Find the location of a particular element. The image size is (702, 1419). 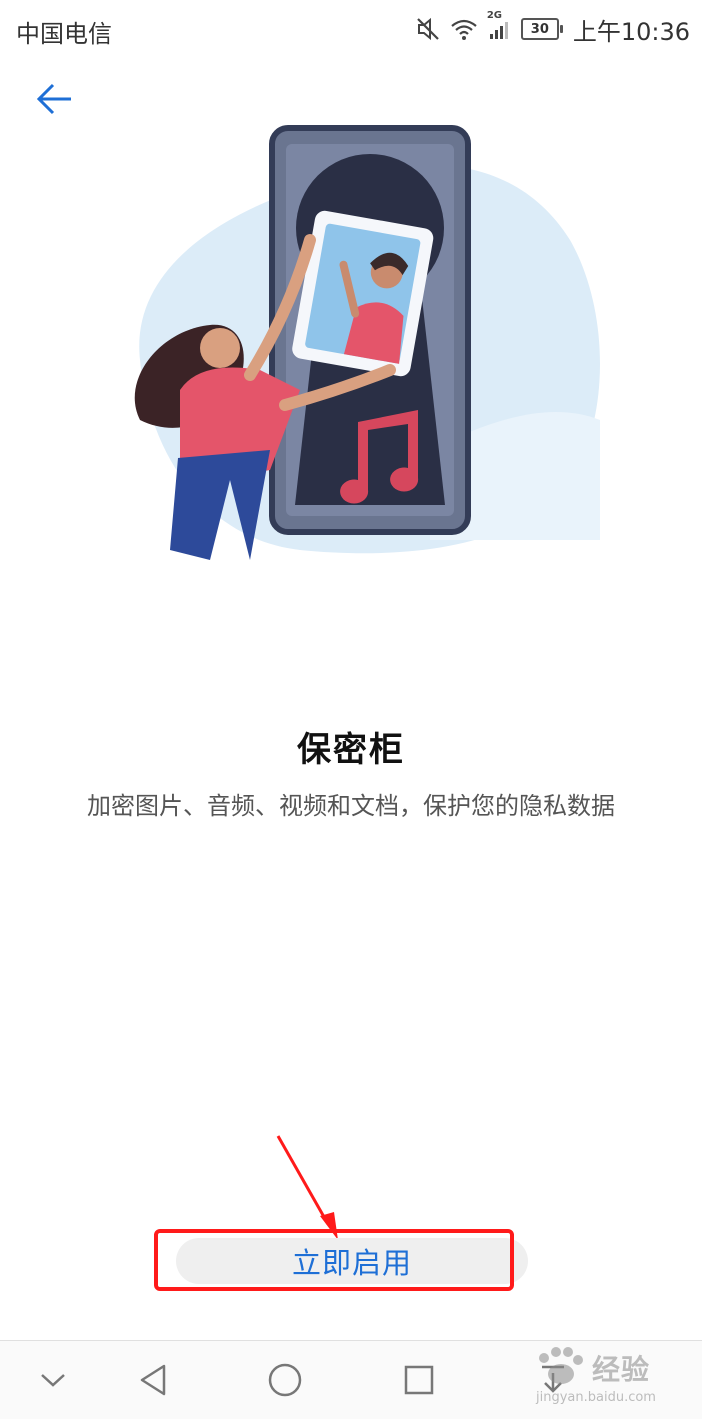

feature-title: 保密柜 is located at coordinates (351, 750).